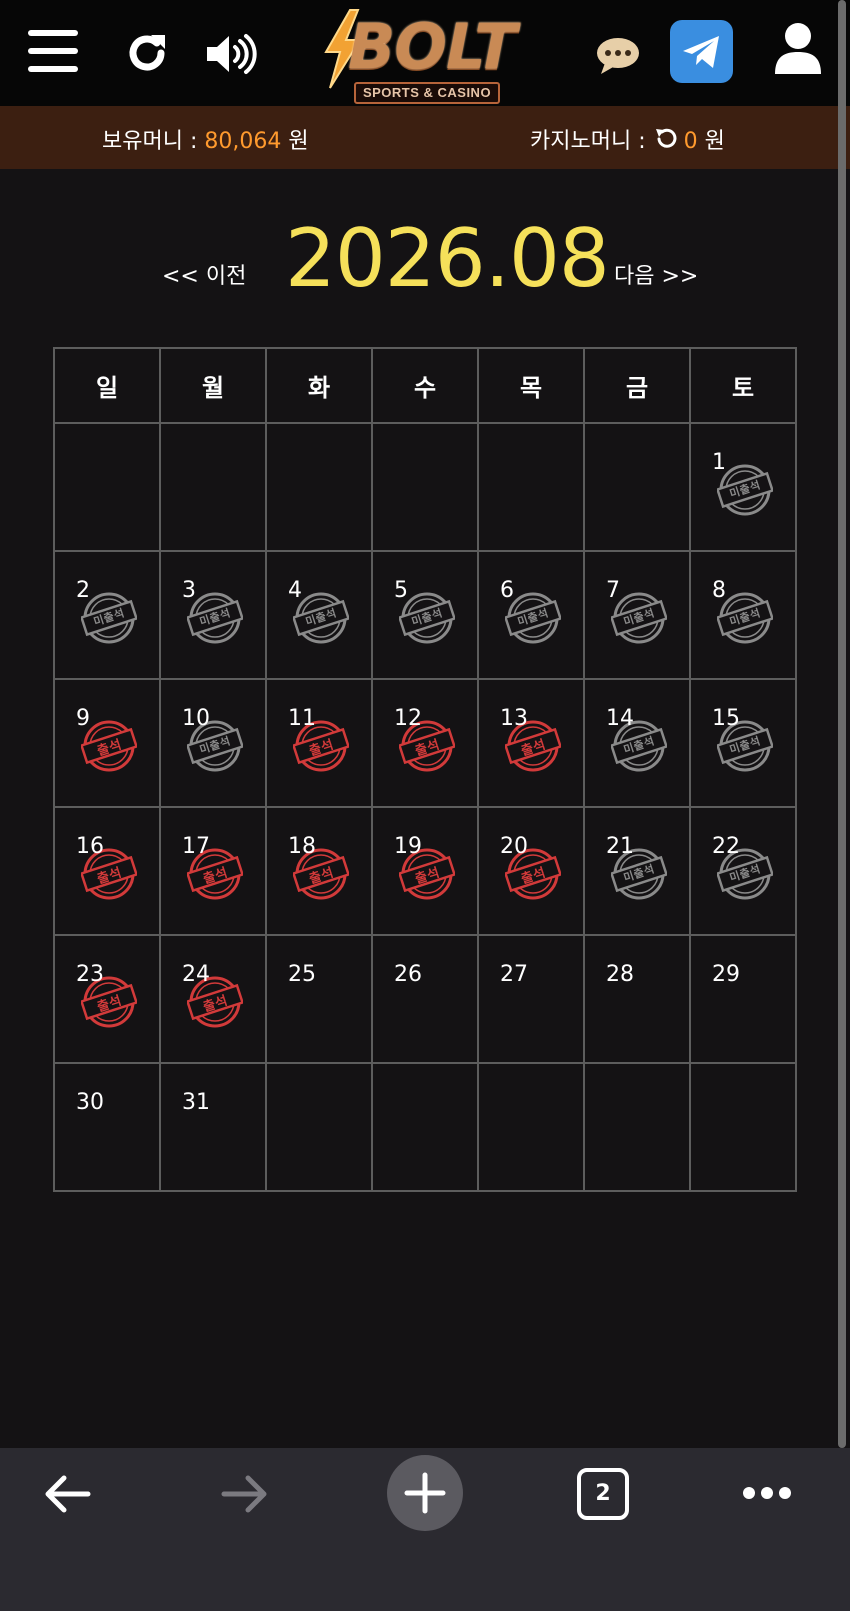 The image size is (850, 1611). I want to click on back-arrow-icon, so click(67, 1494).